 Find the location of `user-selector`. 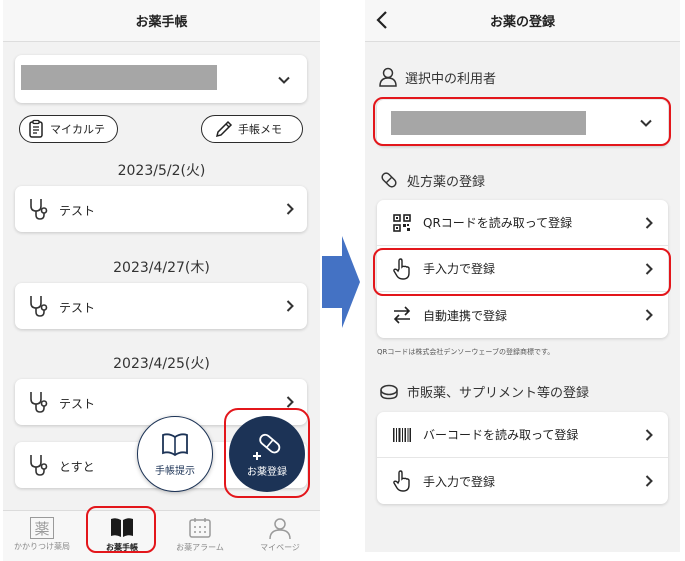

user-selector is located at coordinates (161, 79).